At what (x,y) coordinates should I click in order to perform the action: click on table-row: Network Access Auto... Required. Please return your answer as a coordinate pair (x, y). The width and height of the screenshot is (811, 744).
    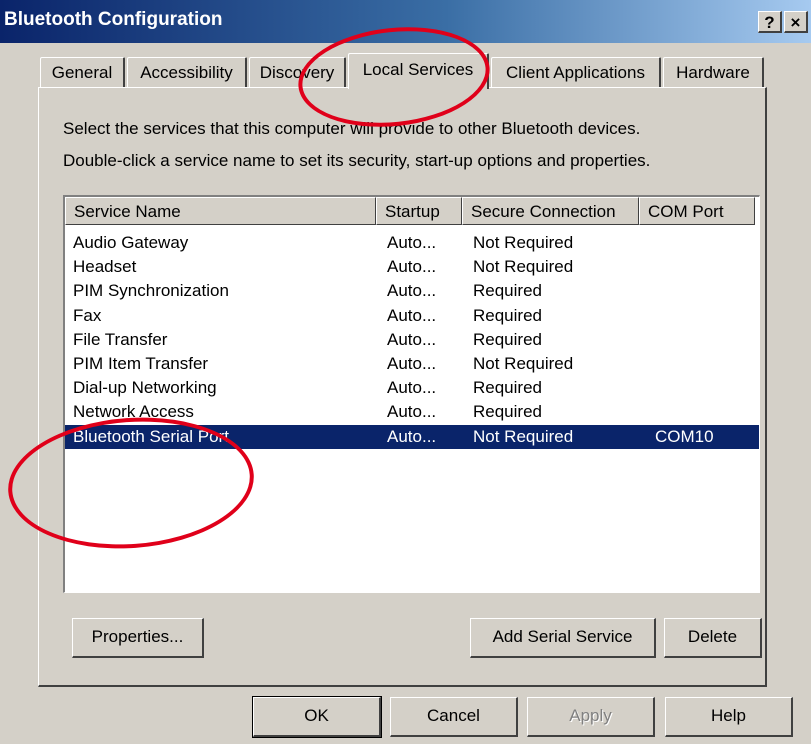
    Looking at the image, I should click on (412, 412).